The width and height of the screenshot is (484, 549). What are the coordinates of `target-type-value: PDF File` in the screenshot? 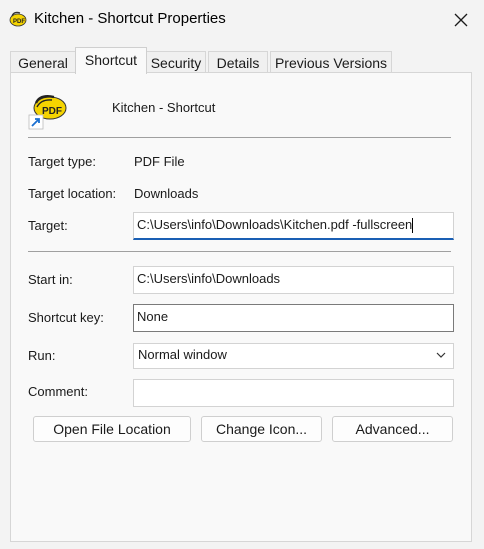 It's located at (159, 161).